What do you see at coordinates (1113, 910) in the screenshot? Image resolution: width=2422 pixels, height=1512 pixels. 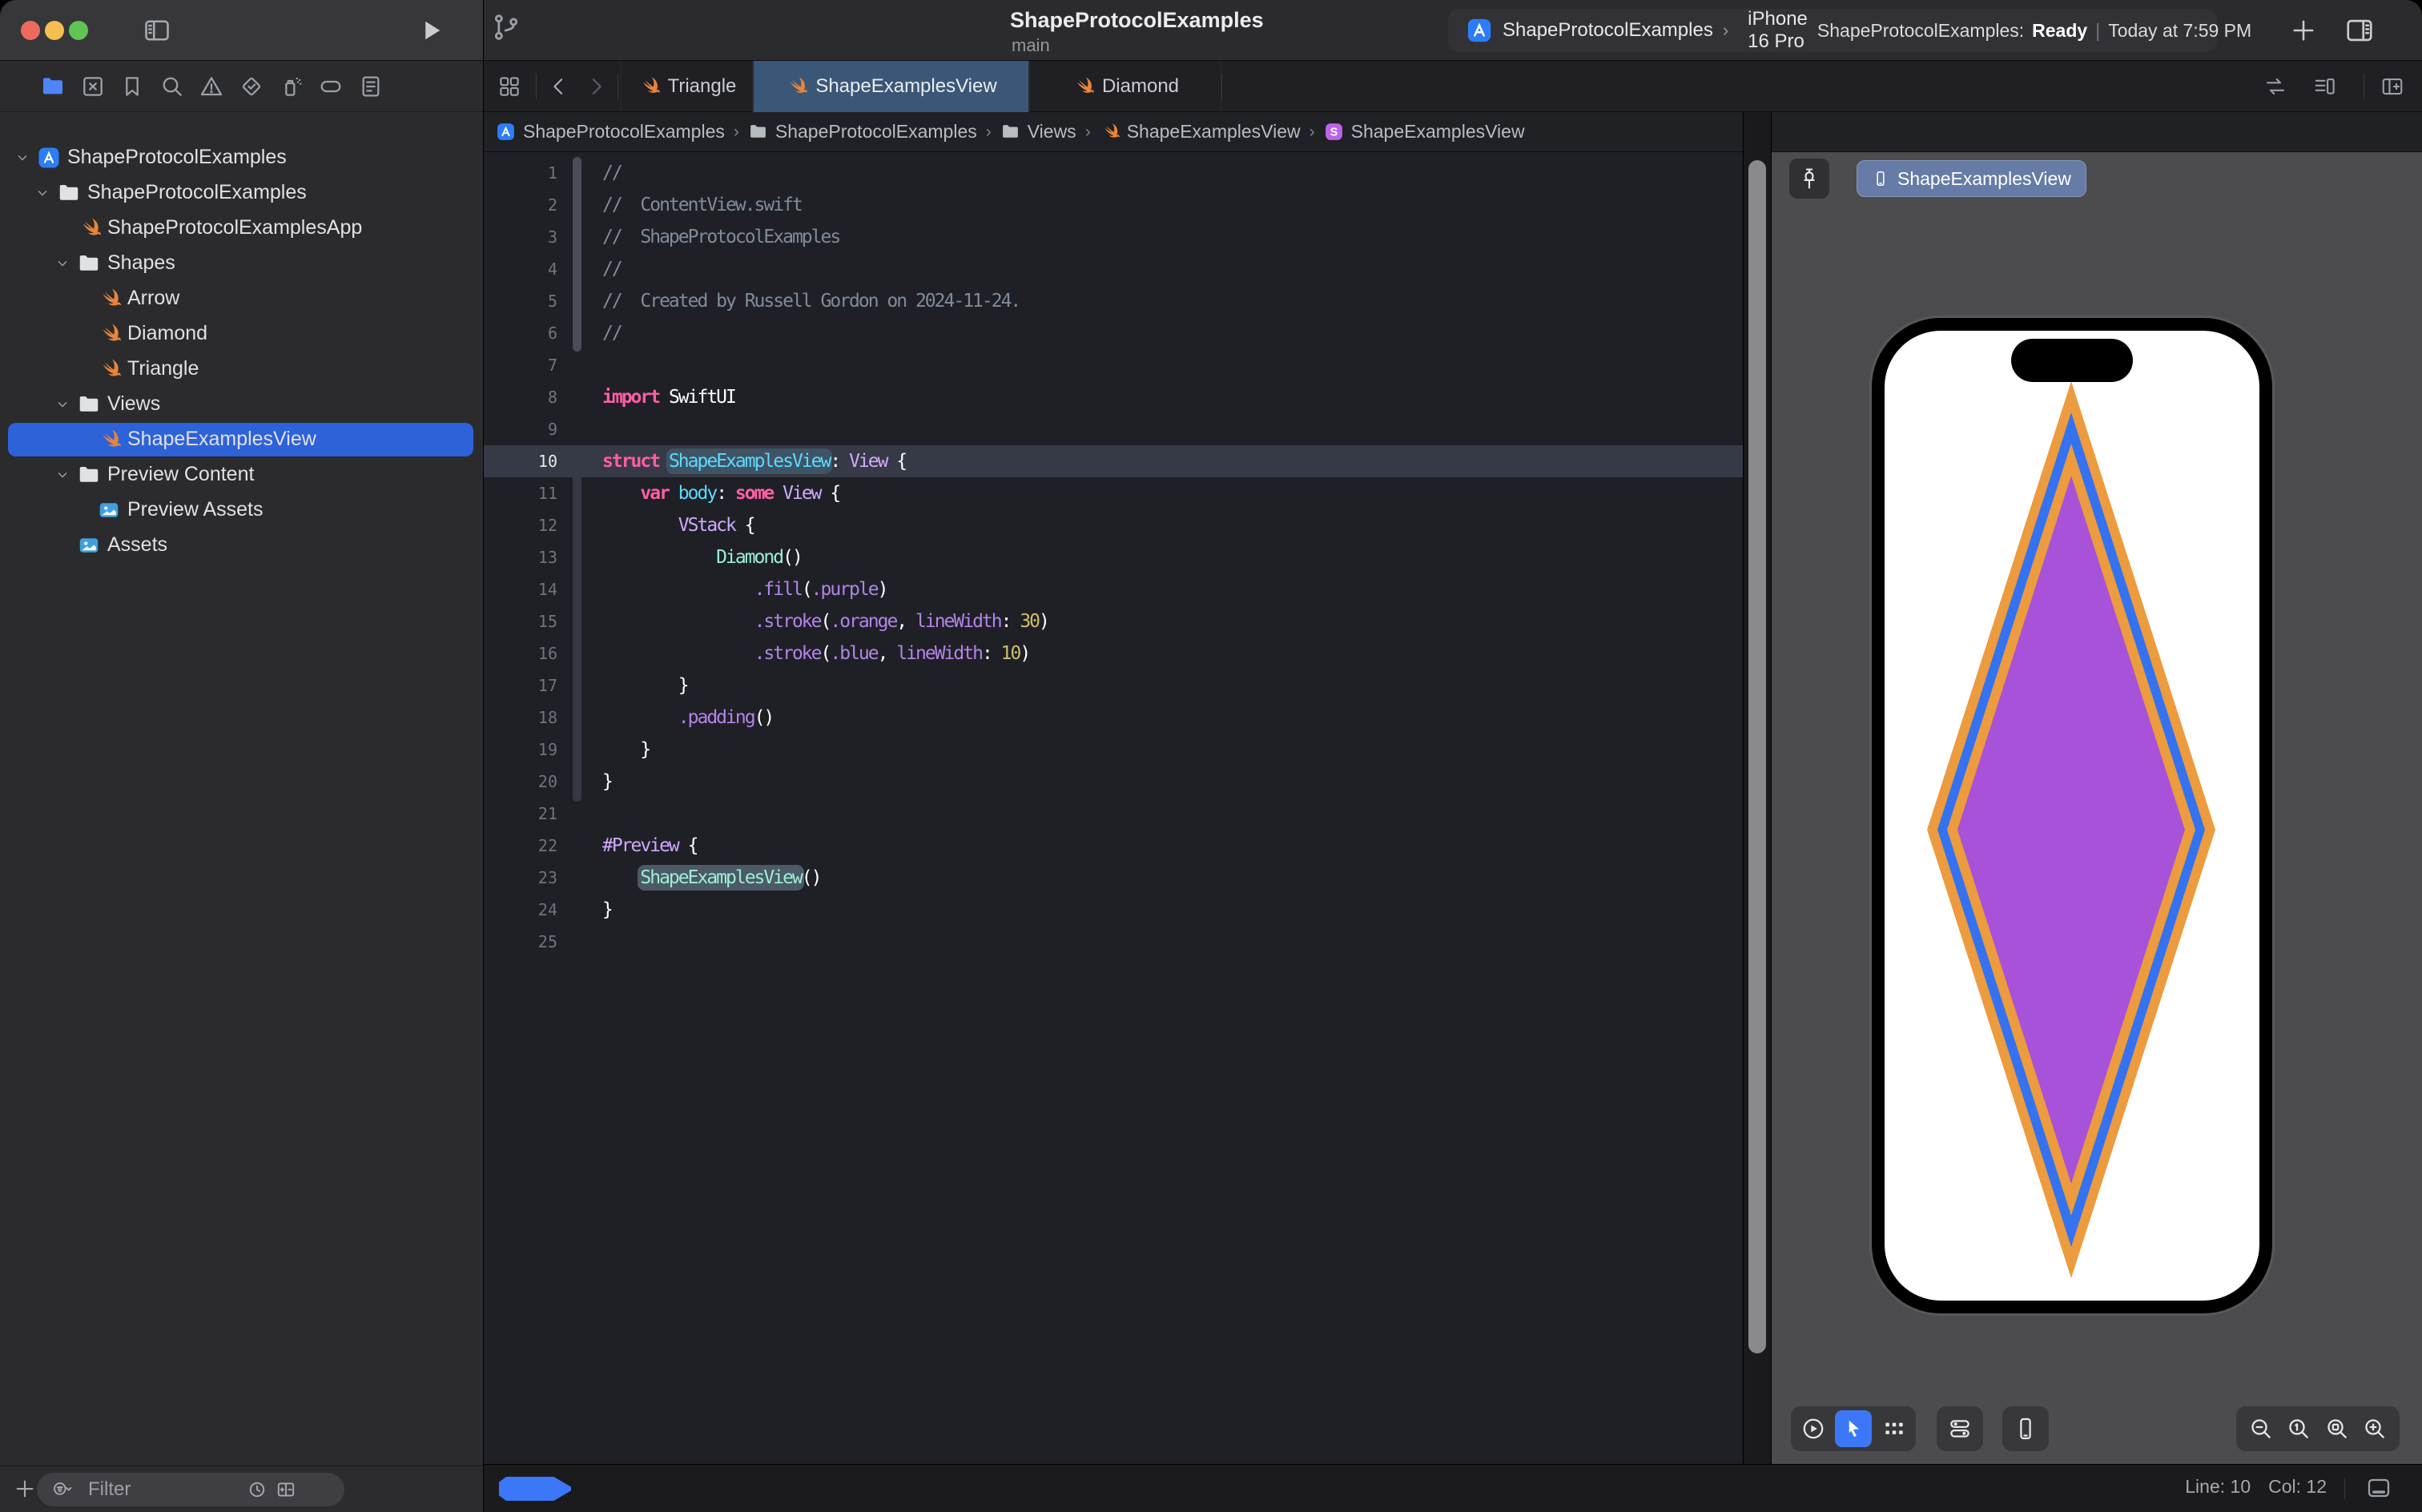 I see `code-line-24: 24}` at bounding box center [1113, 910].